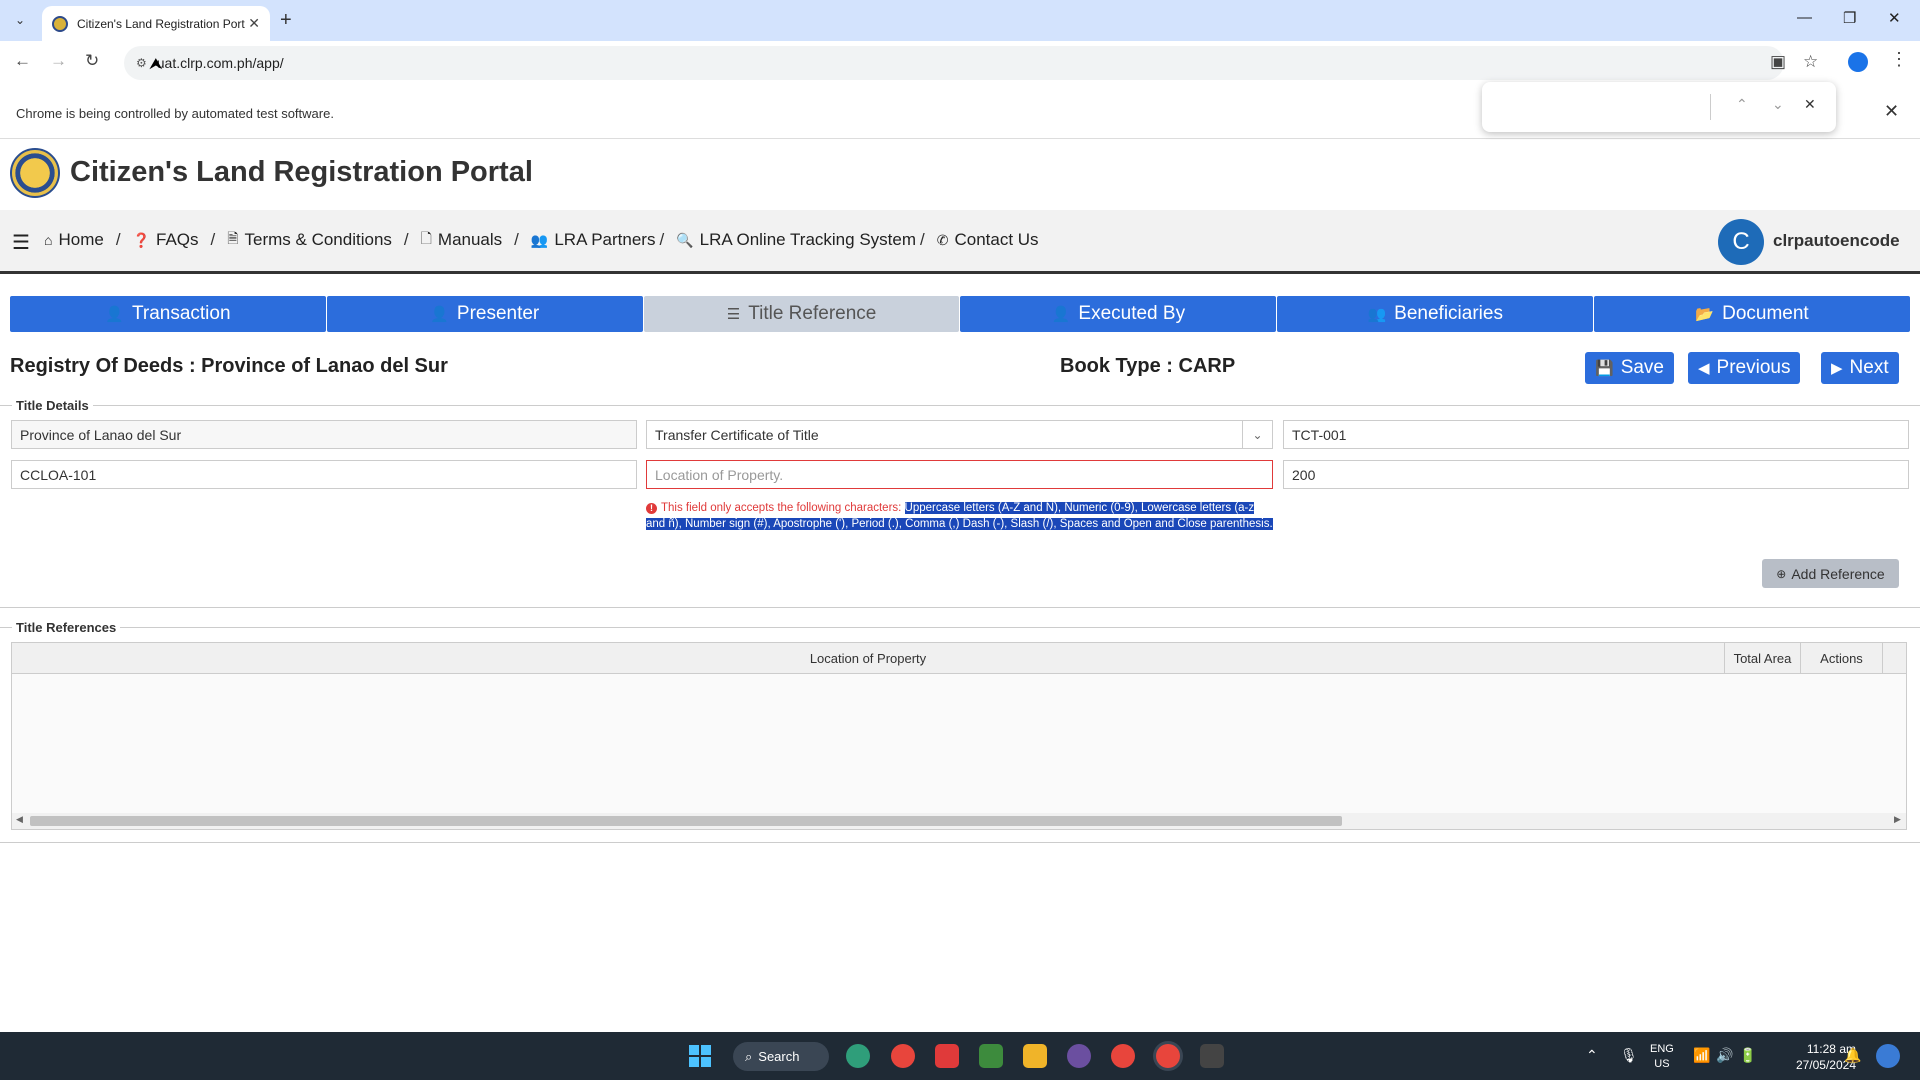  Describe the element at coordinates (781, 1056) in the screenshot. I see `taskbar-search: ⌕ Search` at that location.